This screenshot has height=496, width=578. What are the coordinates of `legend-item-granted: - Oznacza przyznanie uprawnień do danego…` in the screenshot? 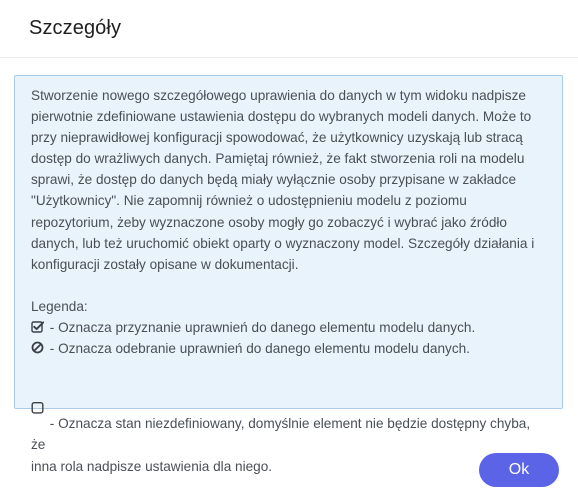 It's located at (289, 327).